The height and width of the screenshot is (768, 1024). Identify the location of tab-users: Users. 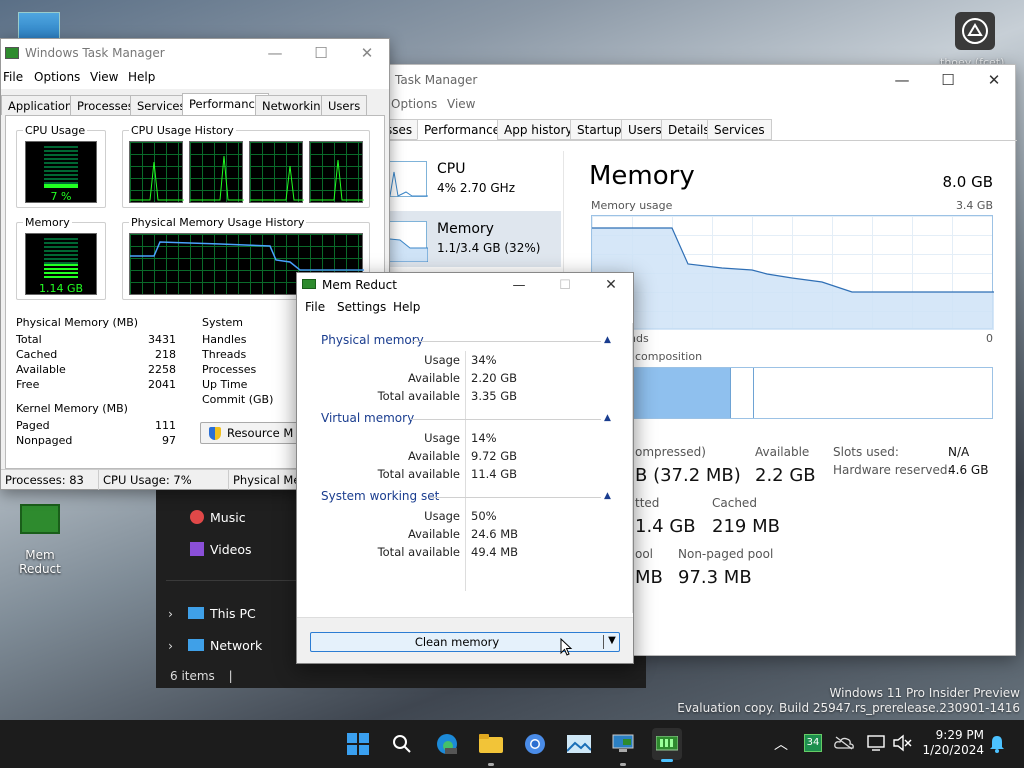
(344, 105).